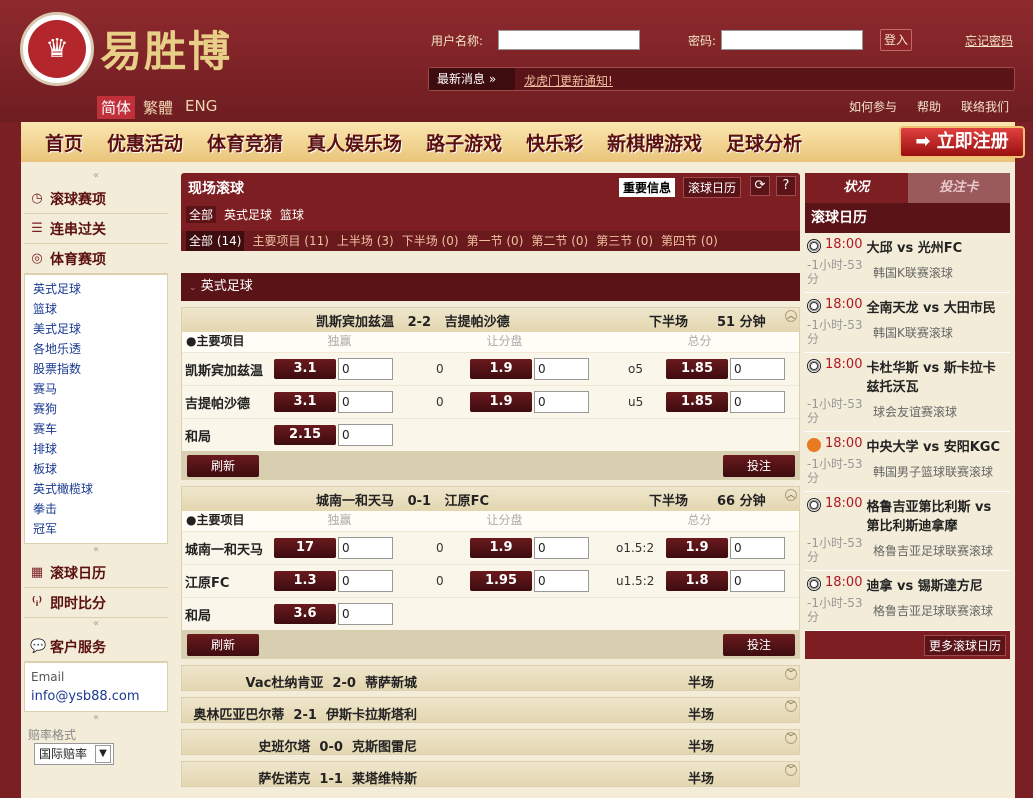 The image size is (1033, 798). I want to click on calendar-event: 18:00 卡杜华斯 vs 斯卡拉卡兹托沃瓦 -1小时-53分 球会友谊赛滚球, so click(907, 392).